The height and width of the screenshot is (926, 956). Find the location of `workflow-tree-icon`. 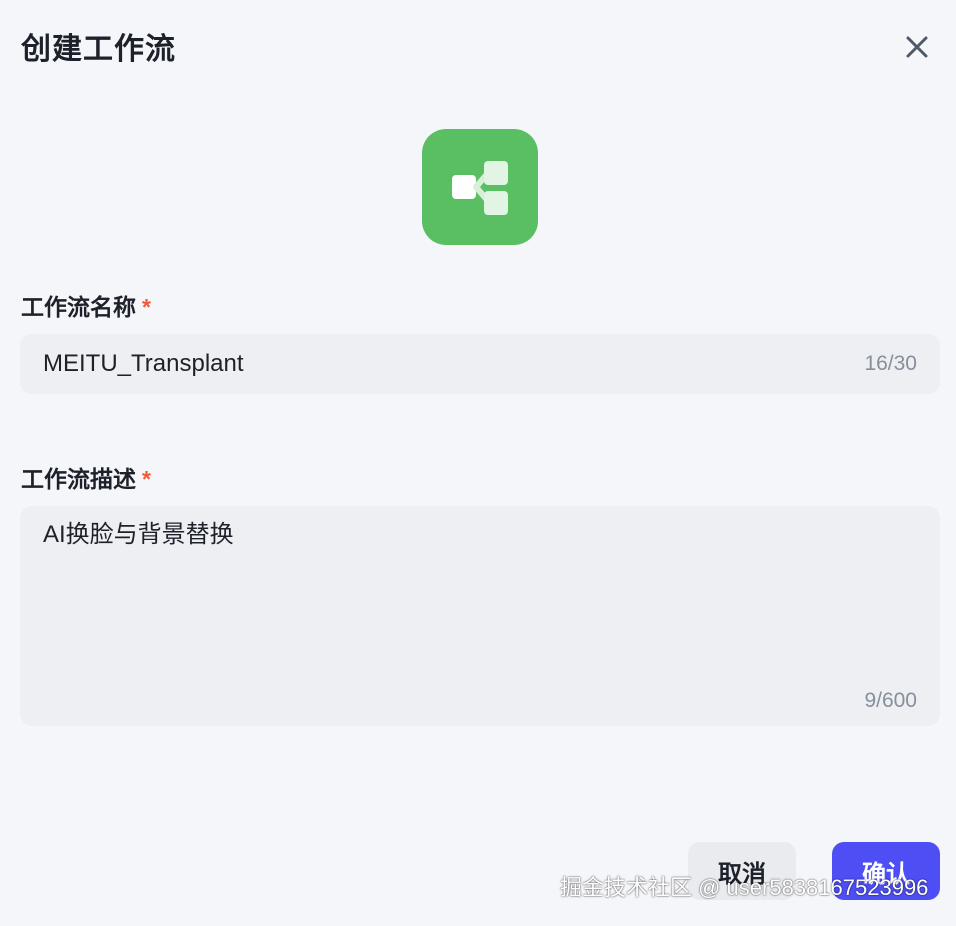

workflow-tree-icon is located at coordinates (480, 188).